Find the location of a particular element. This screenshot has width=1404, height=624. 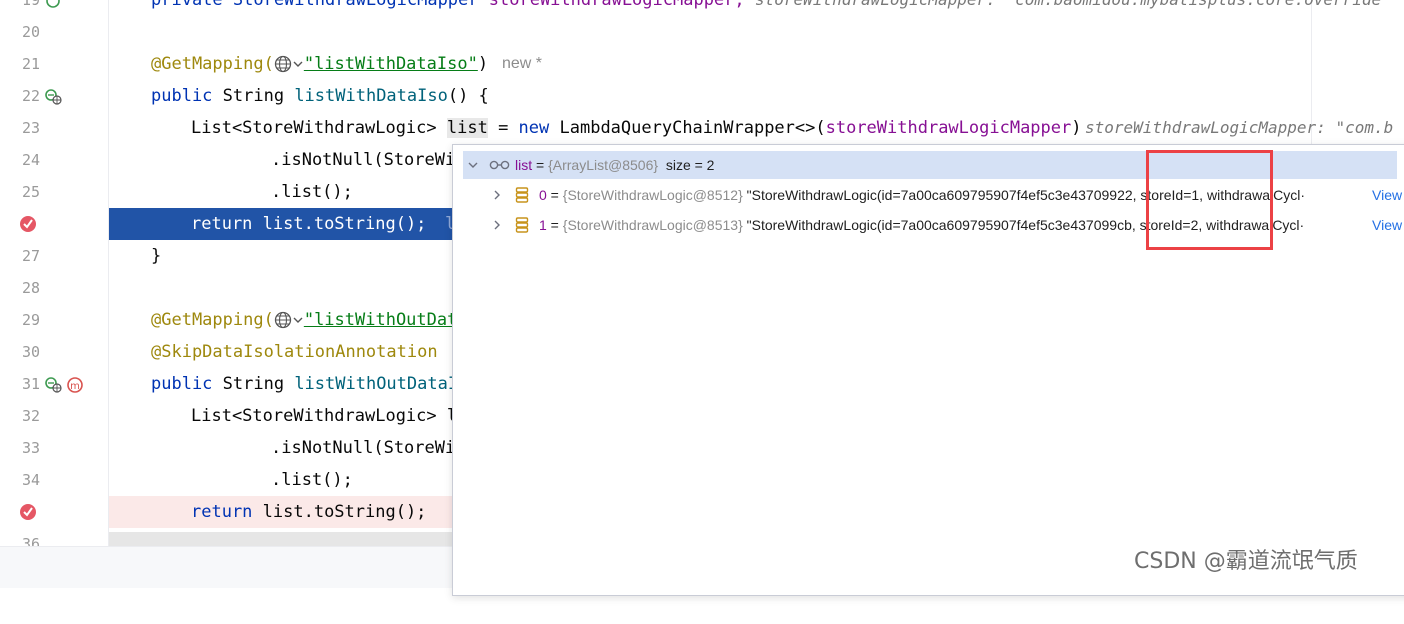

keyword: private StoreWithdrawLogicMapper is located at coordinates (320, 5).